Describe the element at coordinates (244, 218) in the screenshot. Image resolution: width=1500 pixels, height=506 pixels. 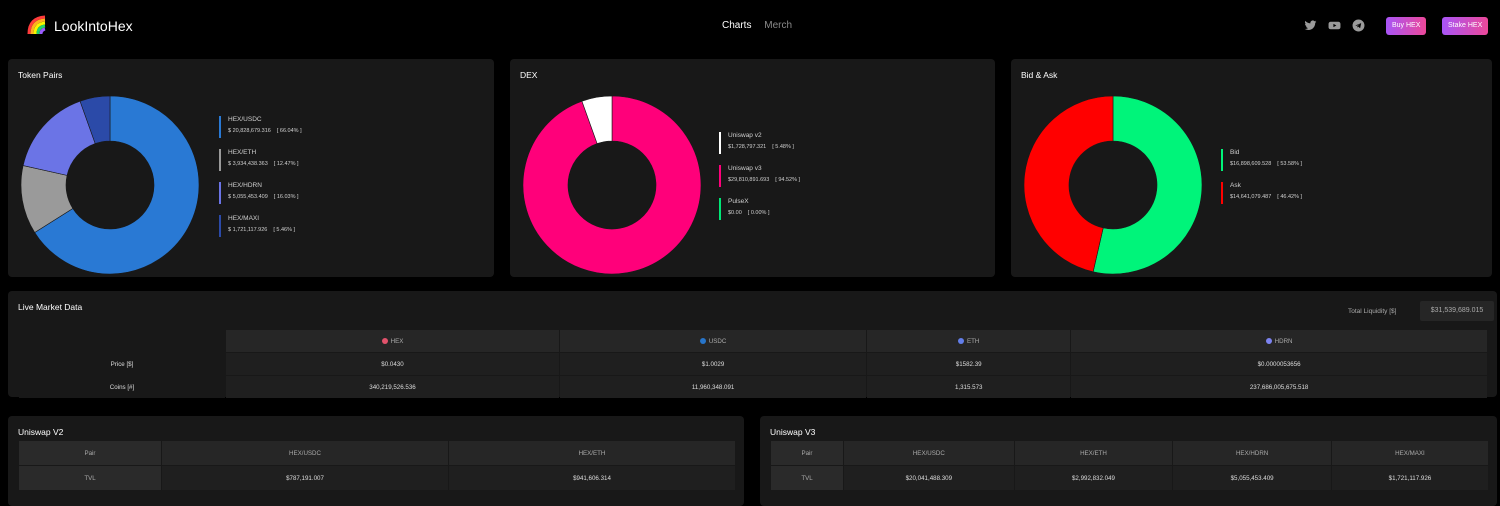
I see `legend-name: HEX/MAXI` at that location.